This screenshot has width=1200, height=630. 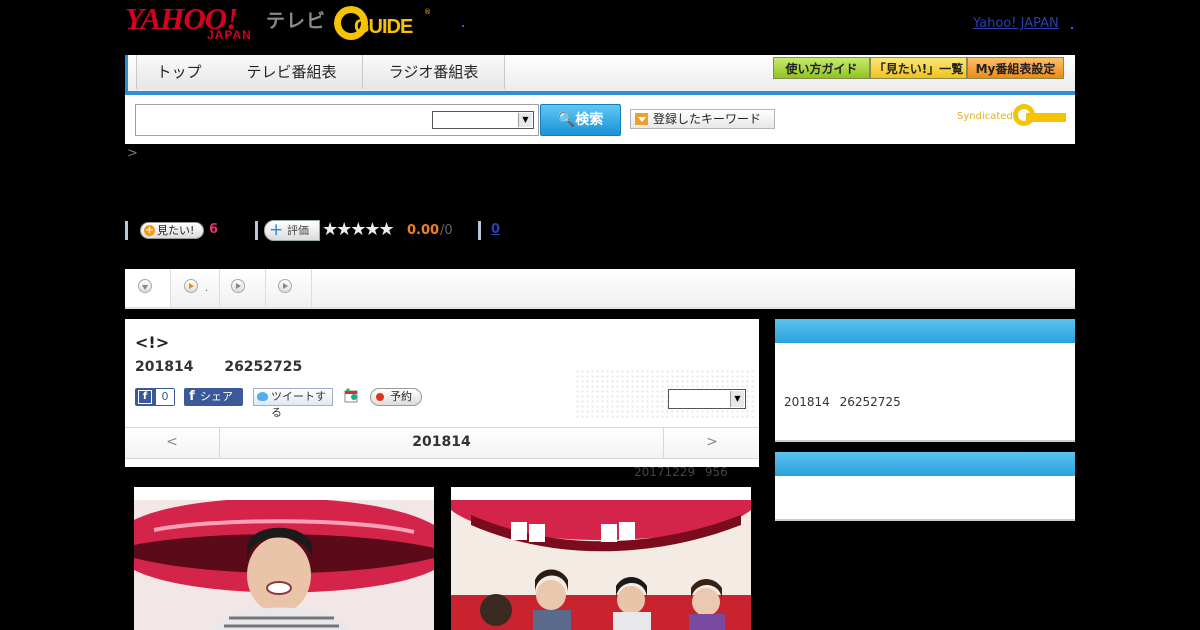 I want to click on want-to-watch-count: 6, so click(x=214, y=229).